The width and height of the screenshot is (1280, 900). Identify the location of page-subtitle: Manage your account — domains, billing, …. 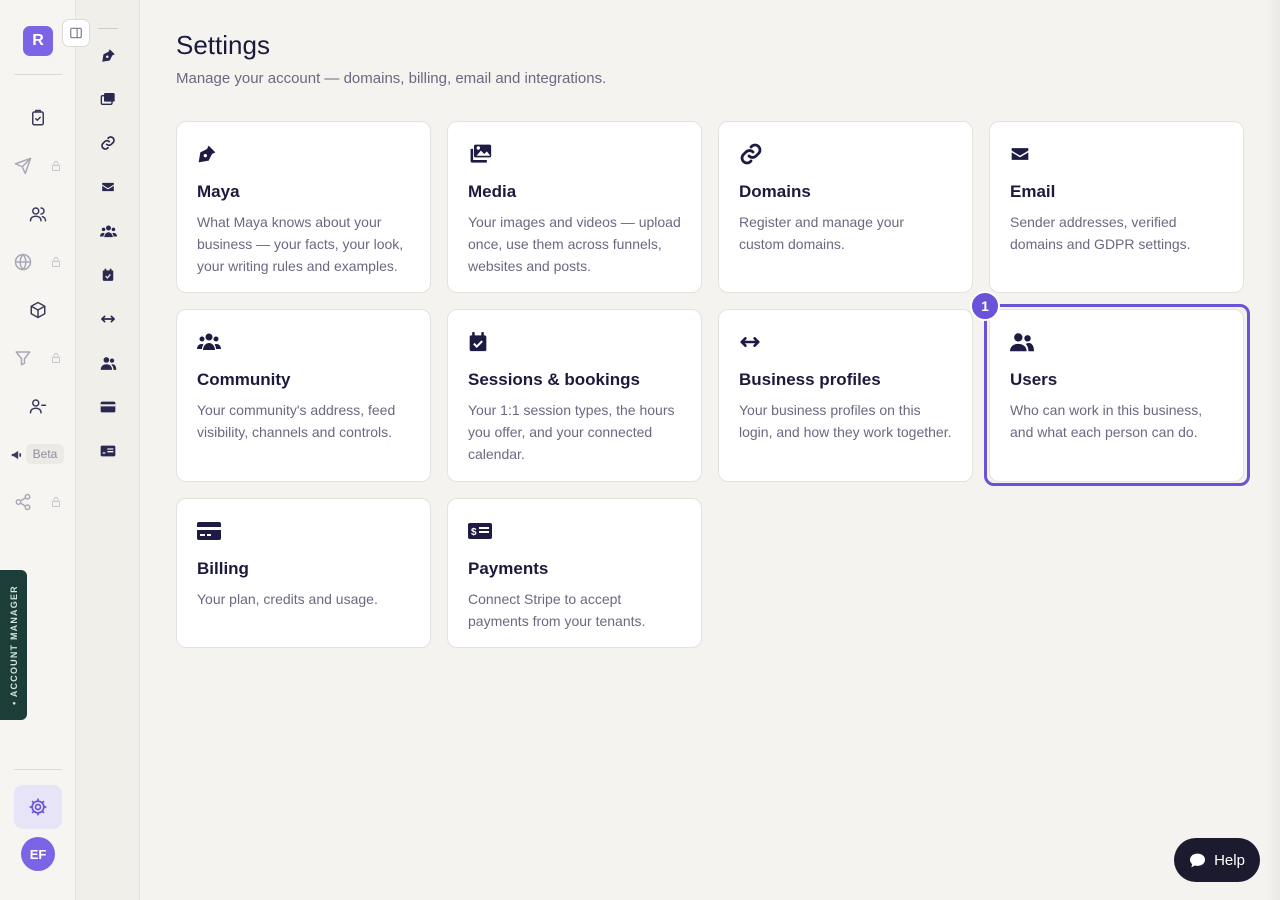
(391, 78).